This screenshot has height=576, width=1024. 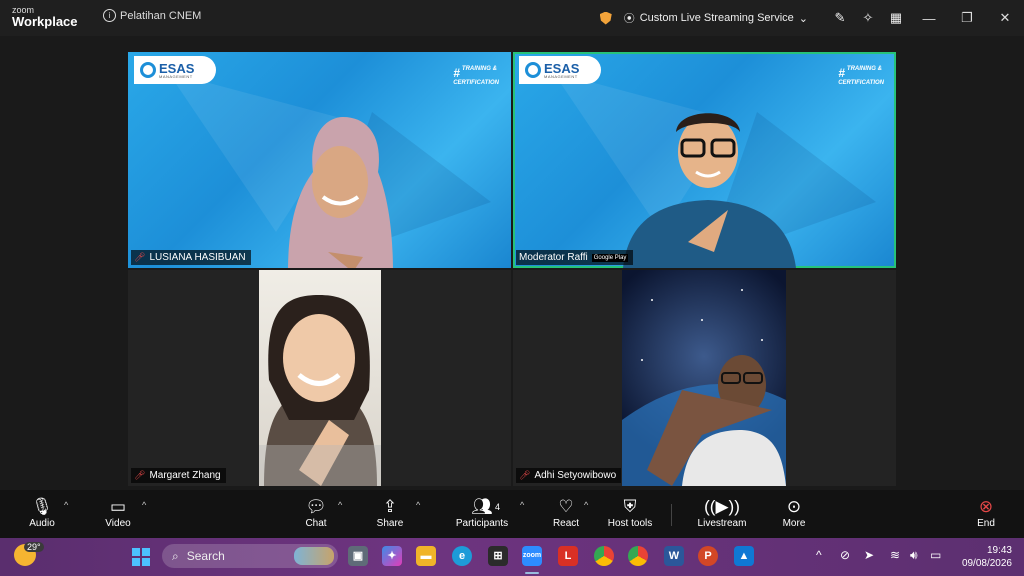 I want to click on minimize-button: —, so click(x=929, y=18).